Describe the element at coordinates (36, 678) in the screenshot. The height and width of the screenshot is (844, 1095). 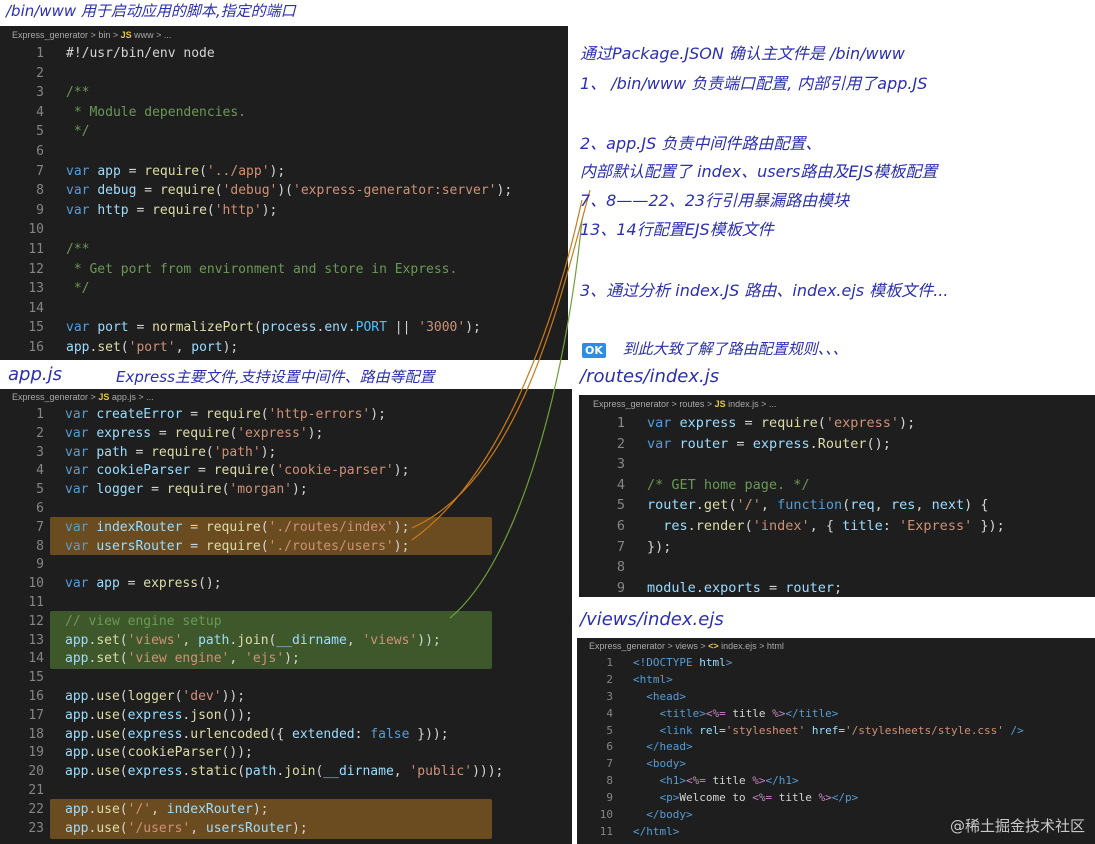
I see `line-number: 15` at that location.